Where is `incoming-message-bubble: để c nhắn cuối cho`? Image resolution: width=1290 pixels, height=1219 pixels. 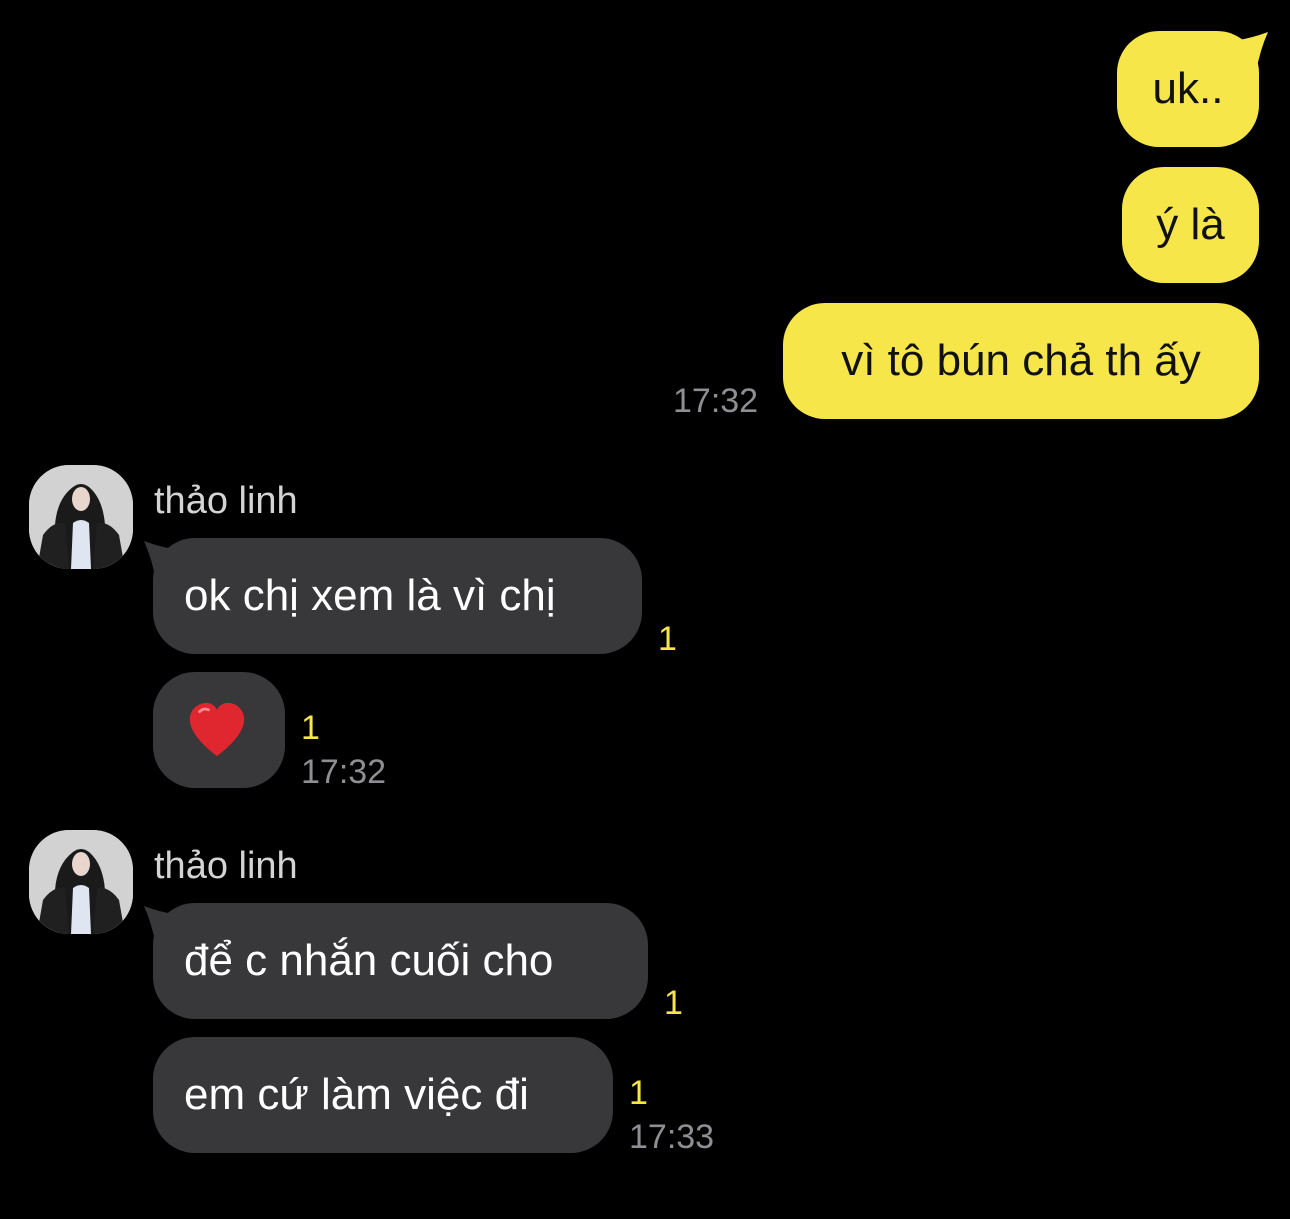 incoming-message-bubble: để c nhắn cuối cho is located at coordinates (400, 961).